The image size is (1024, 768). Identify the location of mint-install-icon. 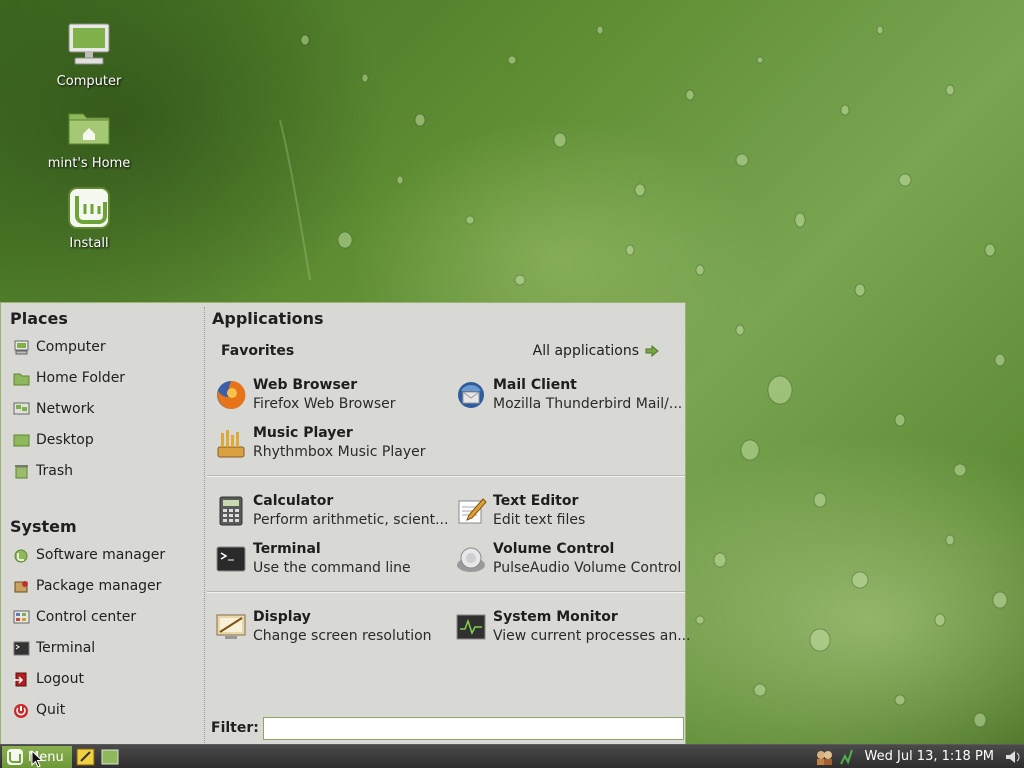
(89, 208).